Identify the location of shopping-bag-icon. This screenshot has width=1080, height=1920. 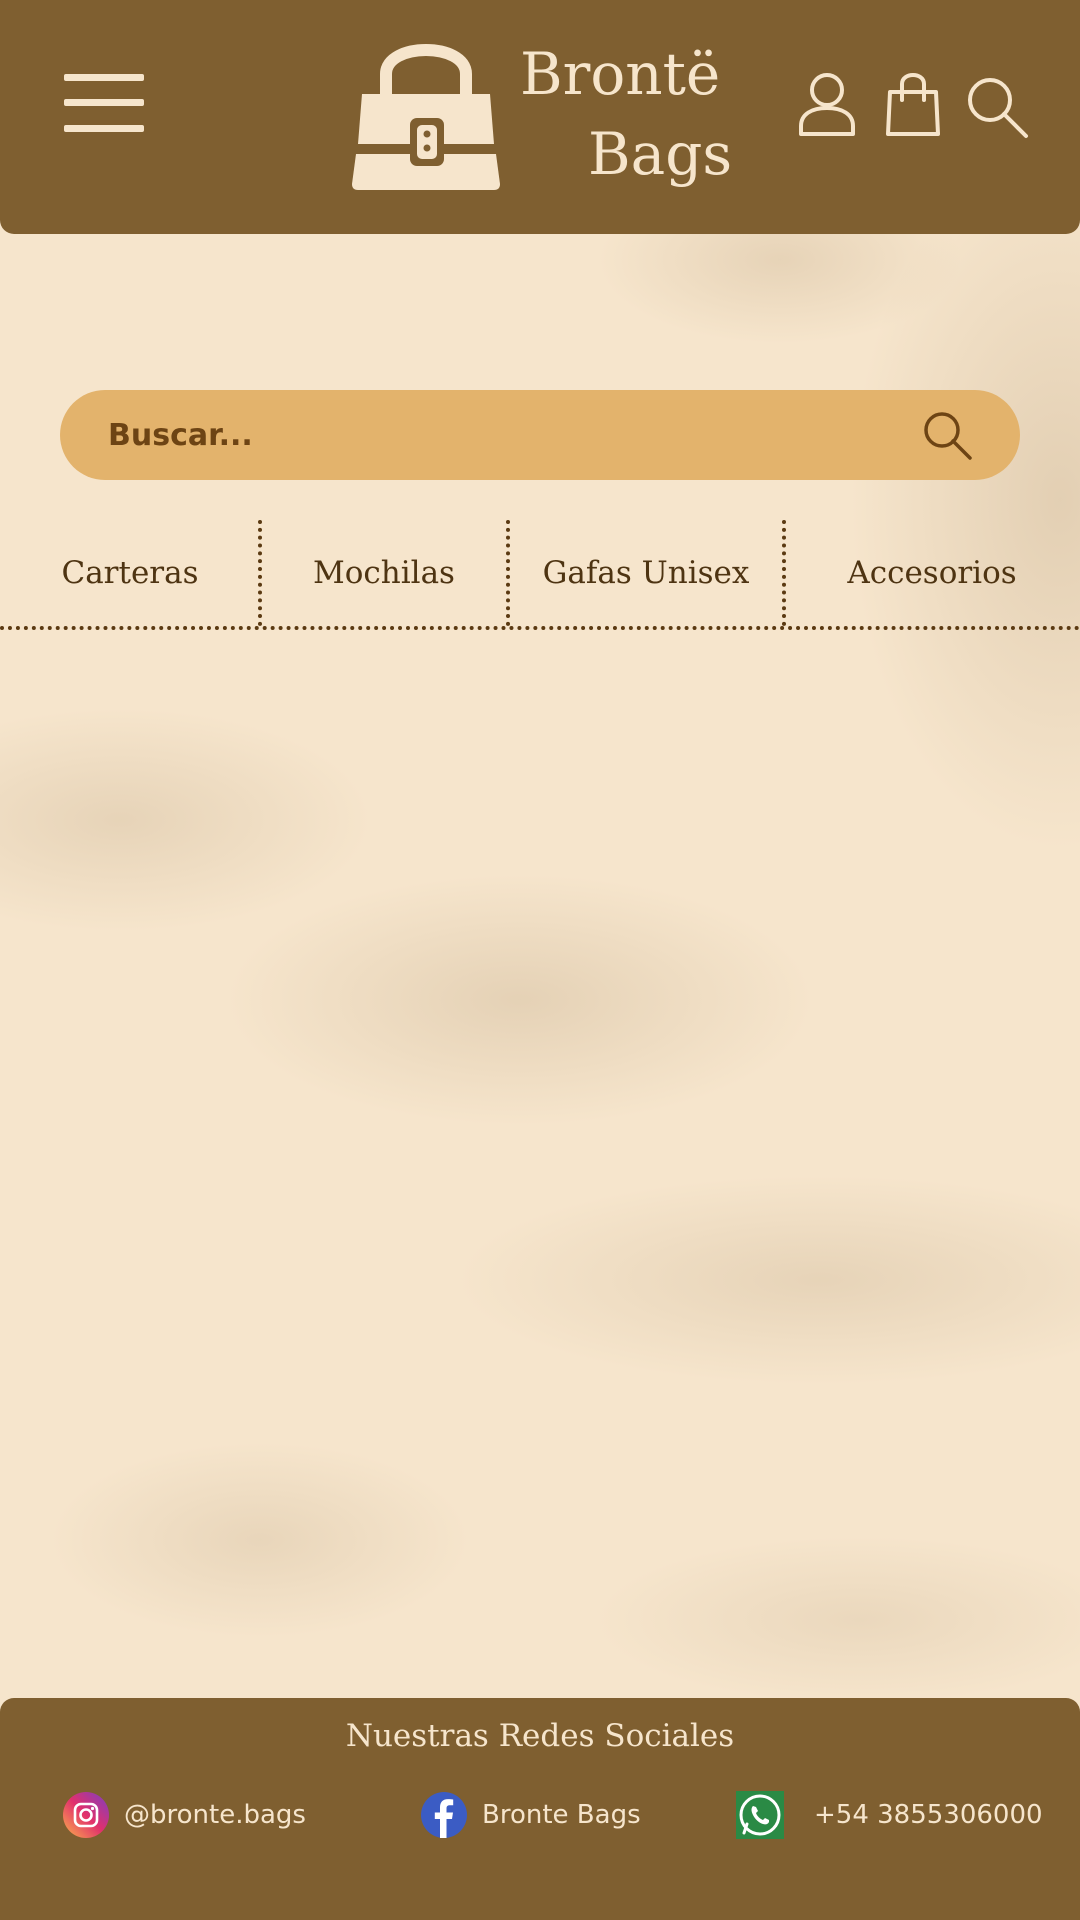
(913, 105).